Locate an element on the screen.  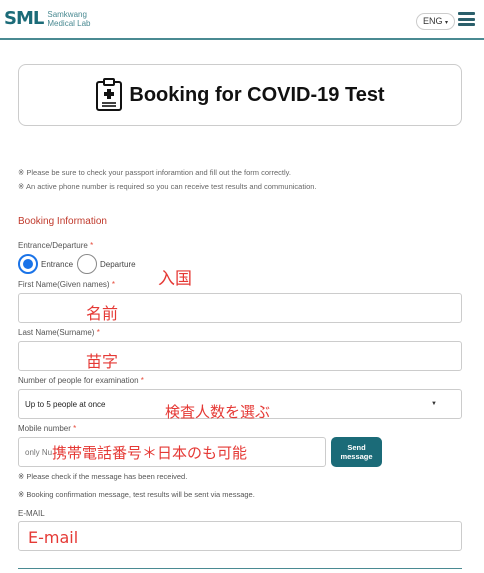
logo-text: Samkwang Medical Lab is located at coordinates (68, 19).